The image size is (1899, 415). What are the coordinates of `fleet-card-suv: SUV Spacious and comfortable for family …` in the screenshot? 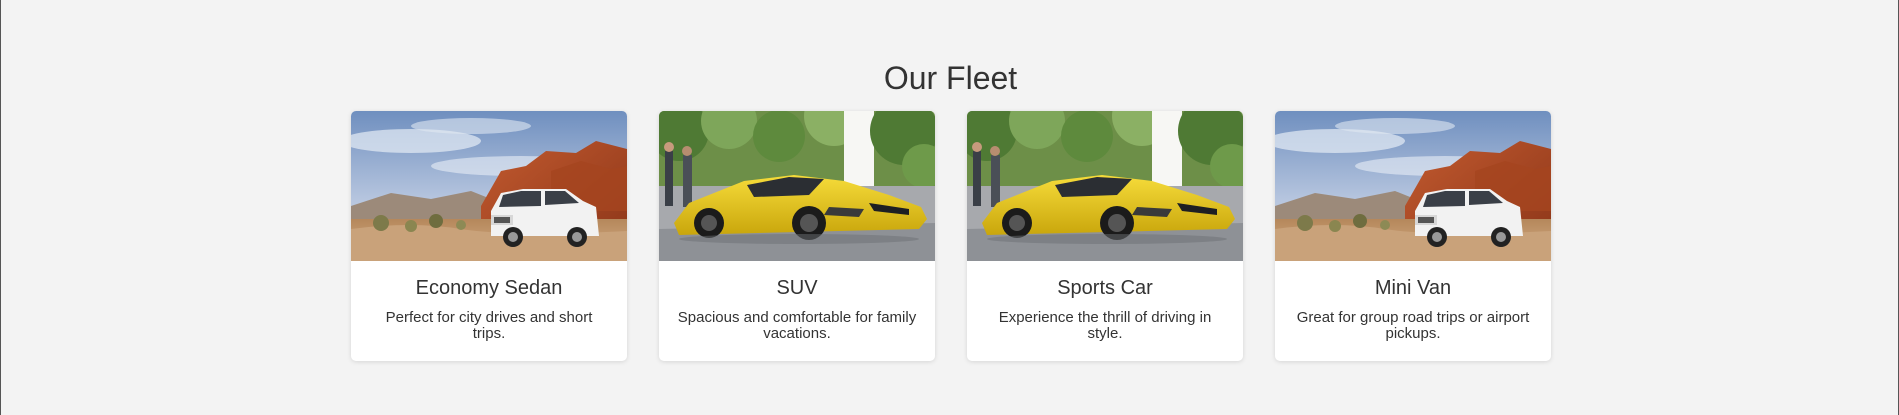 It's located at (797, 236).